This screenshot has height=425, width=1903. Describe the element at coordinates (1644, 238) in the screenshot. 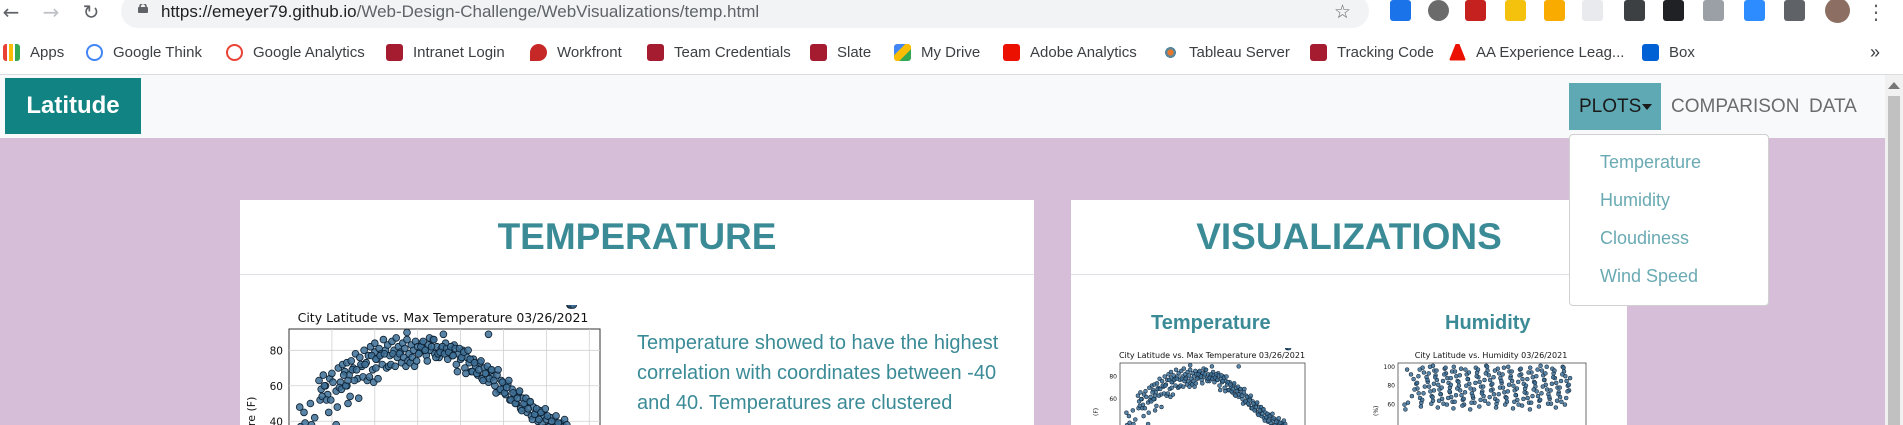

I see `dropdown-item-cloudiness: Cloudiness` at that location.